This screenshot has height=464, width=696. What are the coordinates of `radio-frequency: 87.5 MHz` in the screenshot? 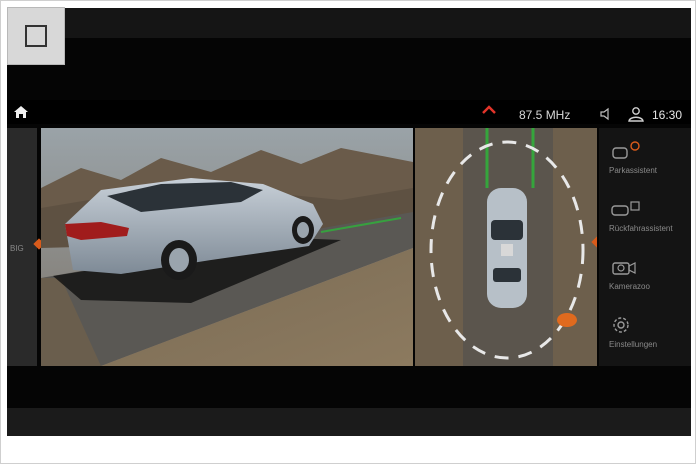 It's located at (545, 115).